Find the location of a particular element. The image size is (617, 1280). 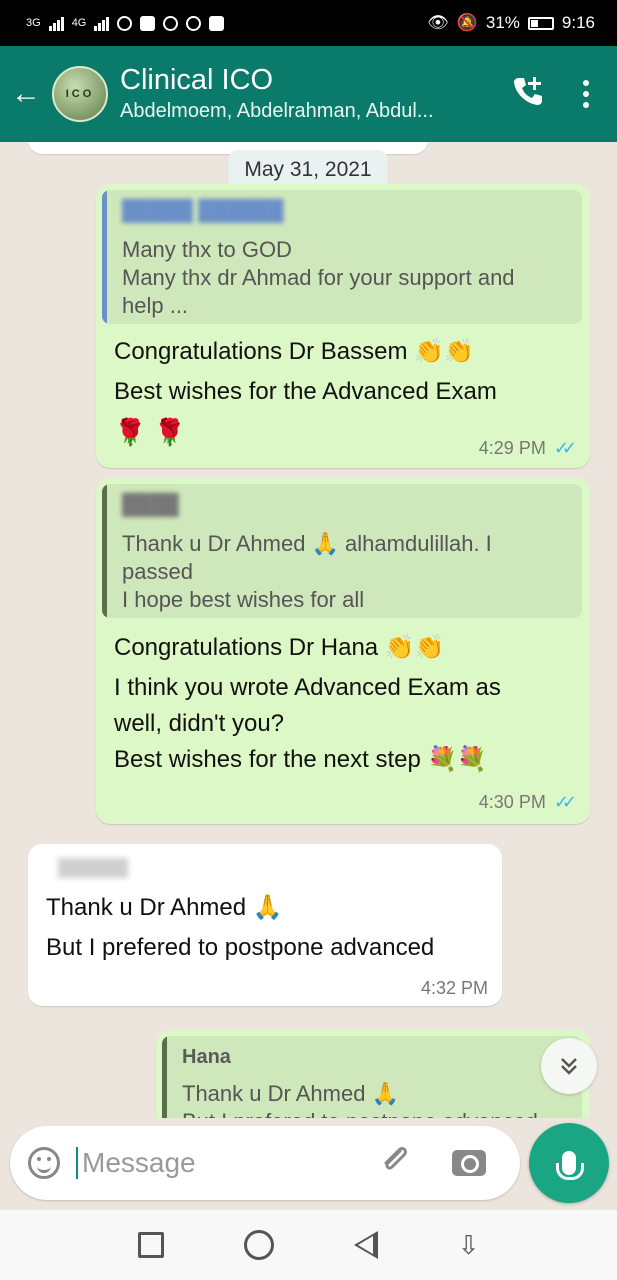

avatar-text: ICO is located at coordinates (80, 94).